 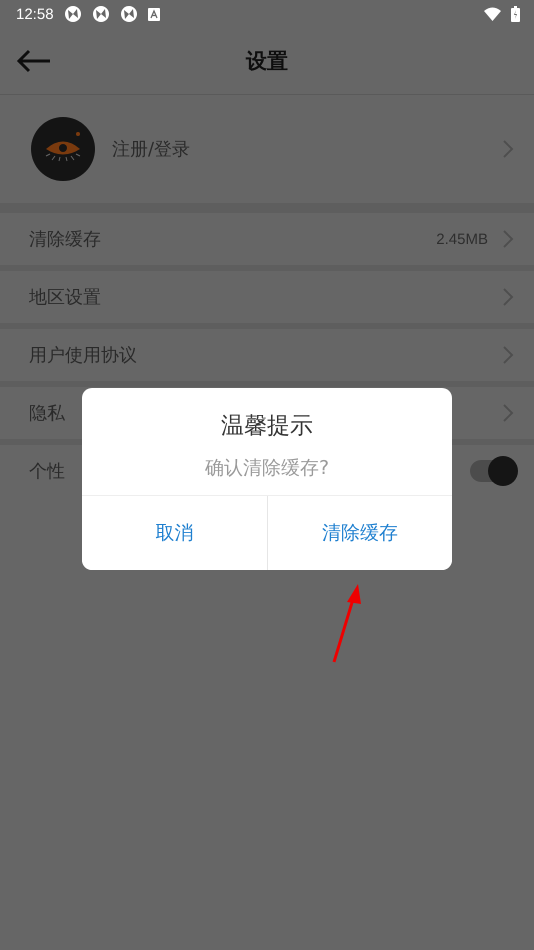 I want to click on settings-row: 地区设置, so click(x=267, y=294).